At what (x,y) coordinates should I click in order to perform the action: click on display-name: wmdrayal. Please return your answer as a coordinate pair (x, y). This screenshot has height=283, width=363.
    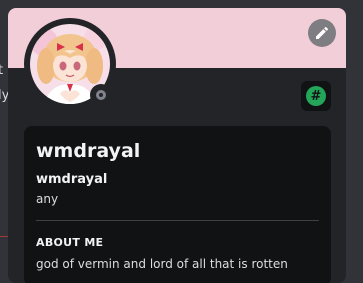
    Looking at the image, I should click on (88, 151).